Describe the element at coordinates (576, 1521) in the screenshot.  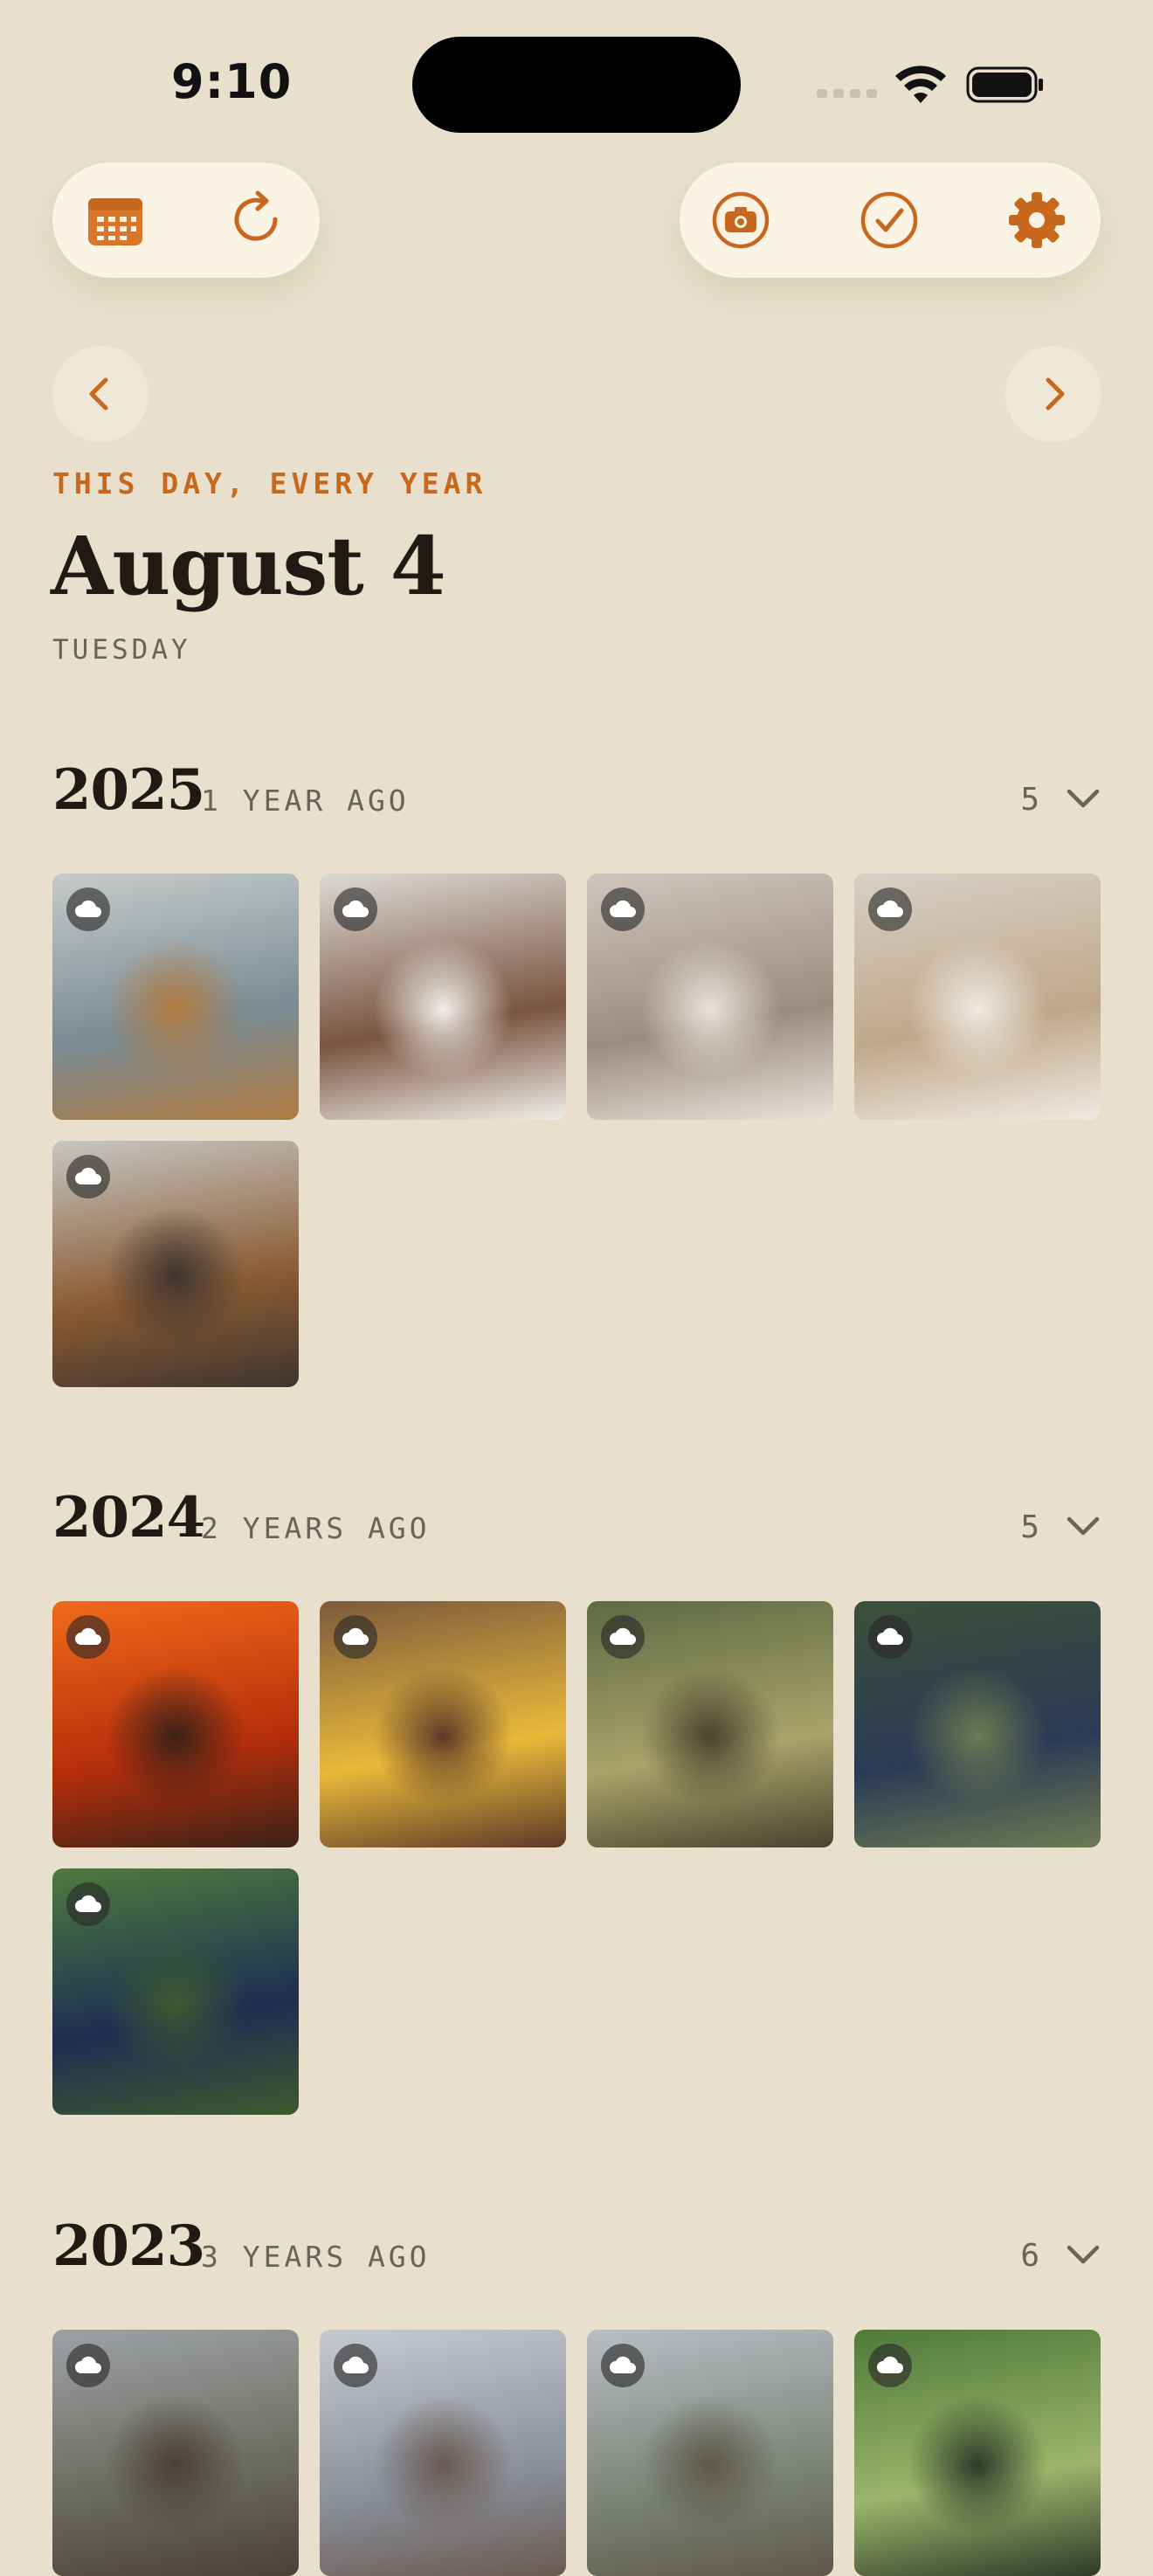
I see `year-header-2024: 2024 2 YEARS AGO 5` at that location.